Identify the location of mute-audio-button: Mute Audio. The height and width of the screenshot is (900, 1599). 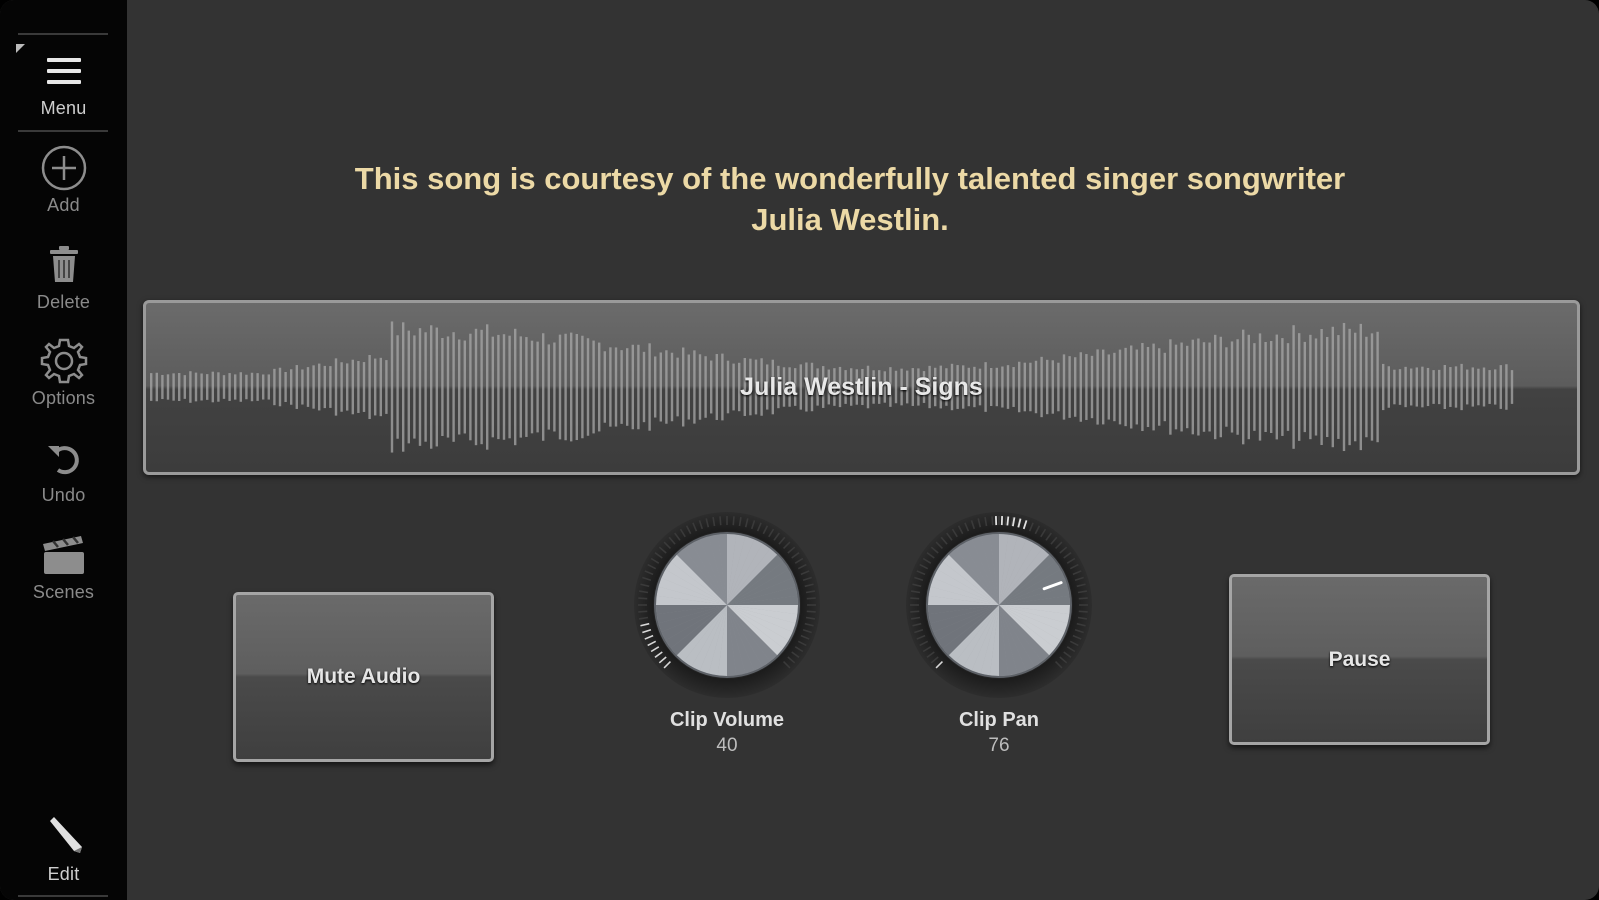
(363, 677).